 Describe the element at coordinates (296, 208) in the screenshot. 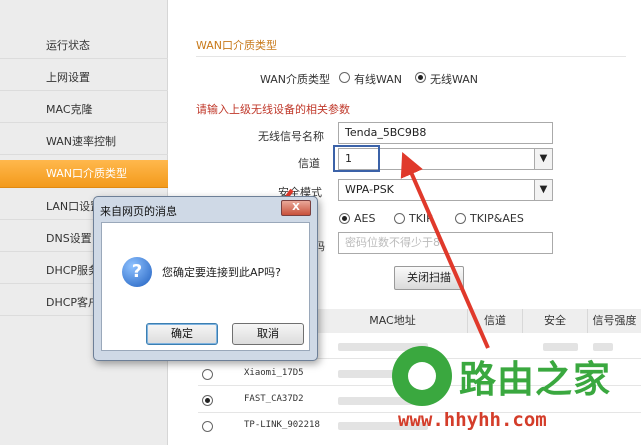

I see `dialog-close-button: X` at that location.